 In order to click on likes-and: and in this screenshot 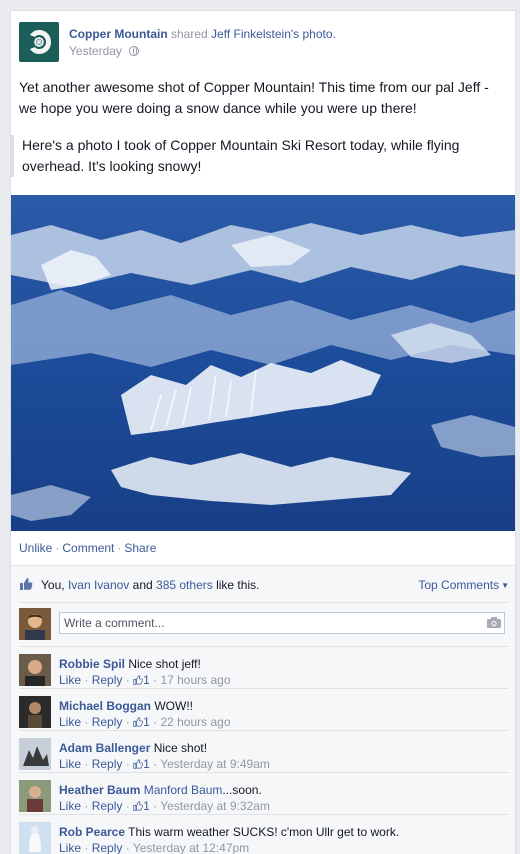, I will do `click(142, 585)`.